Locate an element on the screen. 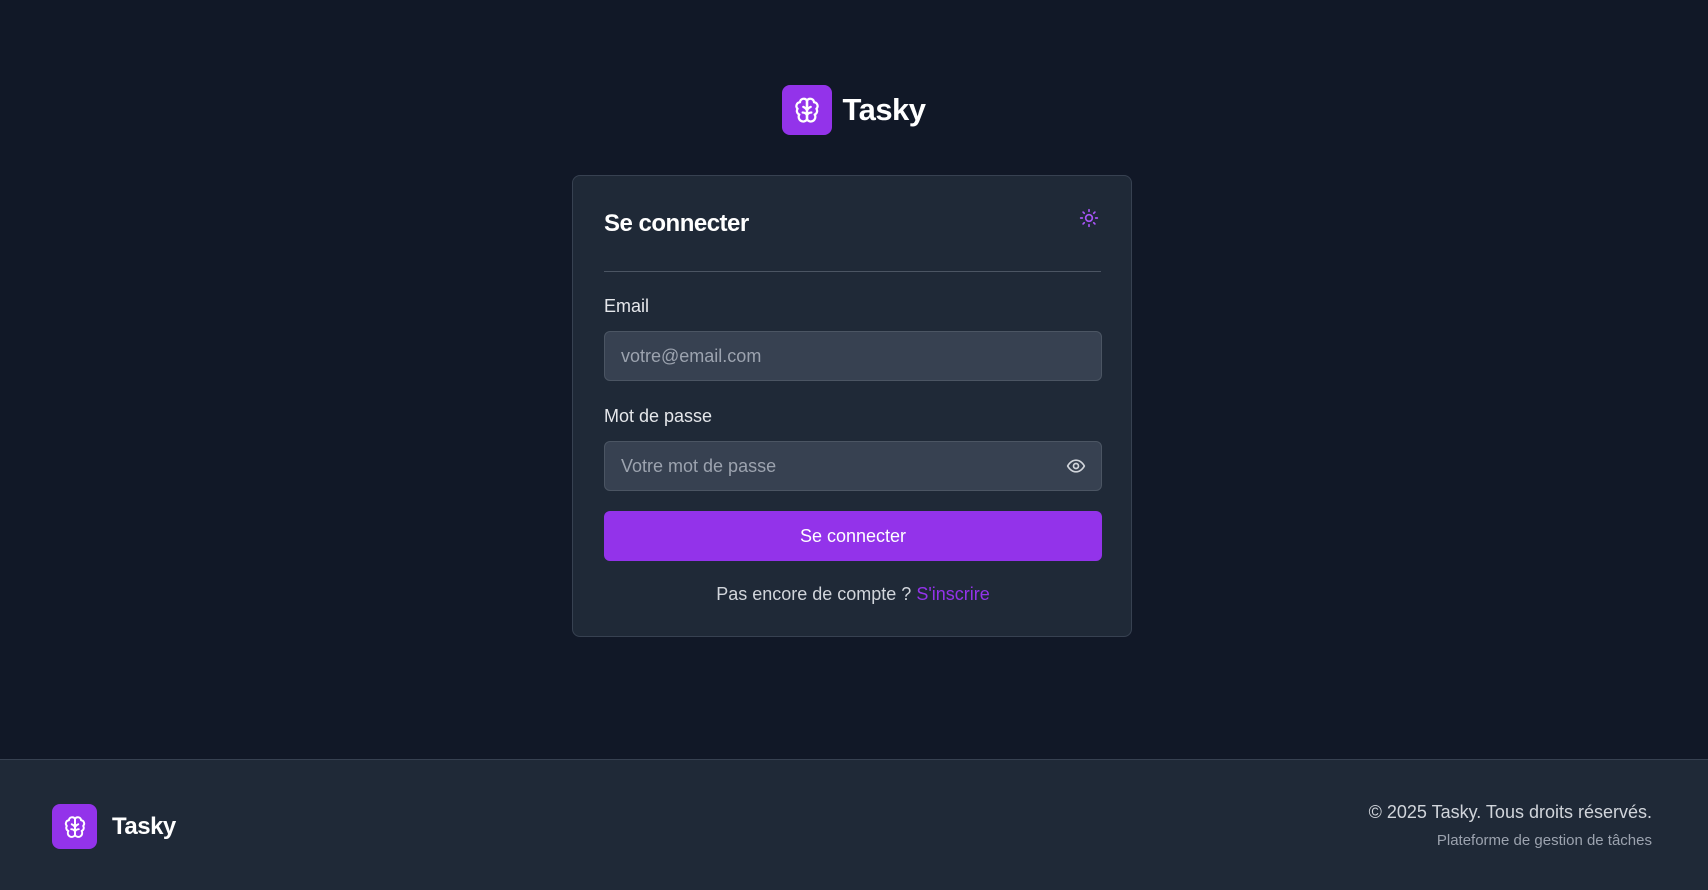 The height and width of the screenshot is (890, 1708). brand-header: Tasky is located at coordinates (854, 110).